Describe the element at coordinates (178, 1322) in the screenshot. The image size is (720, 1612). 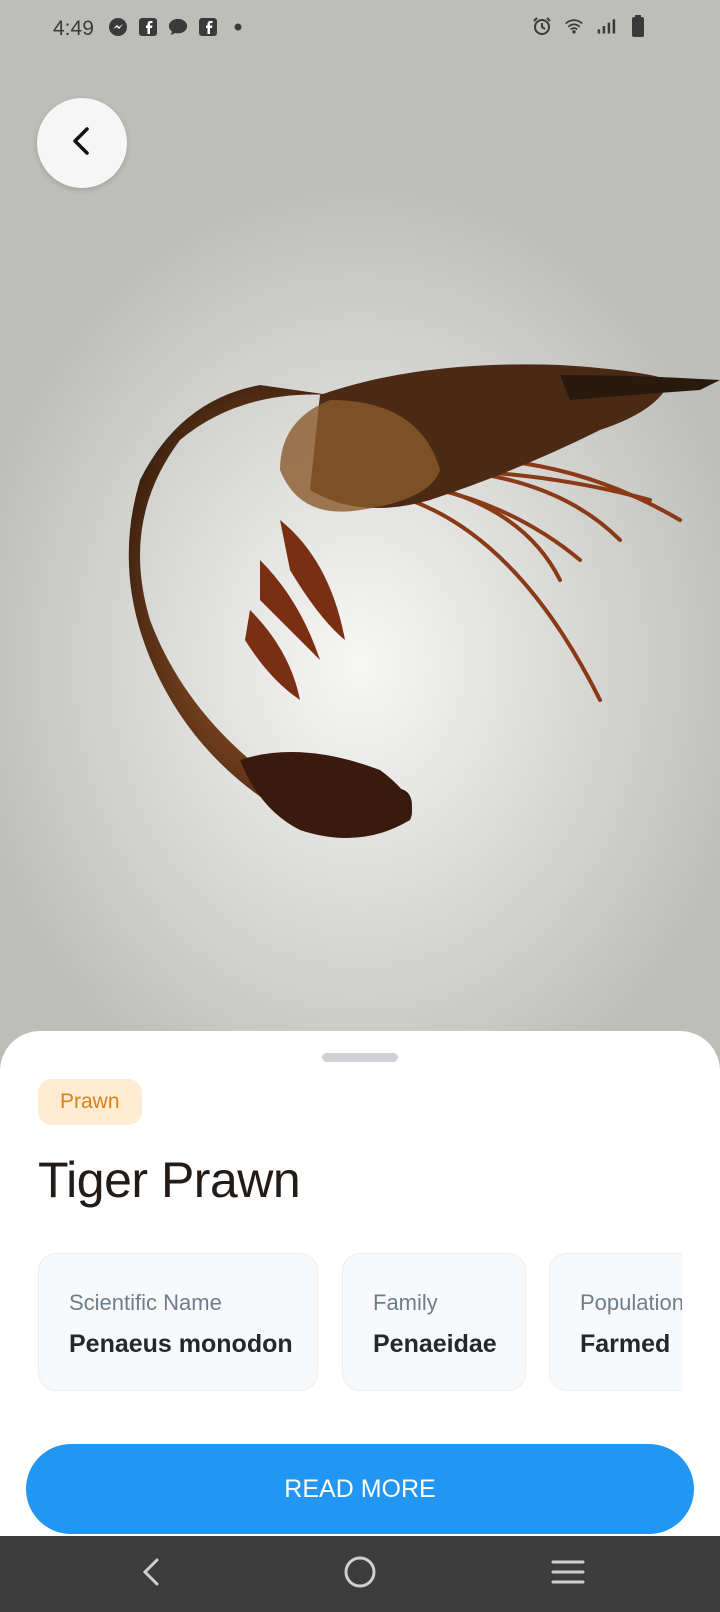
I see `info-card-scientific-name: Scientific Name Penaeus monodon` at that location.